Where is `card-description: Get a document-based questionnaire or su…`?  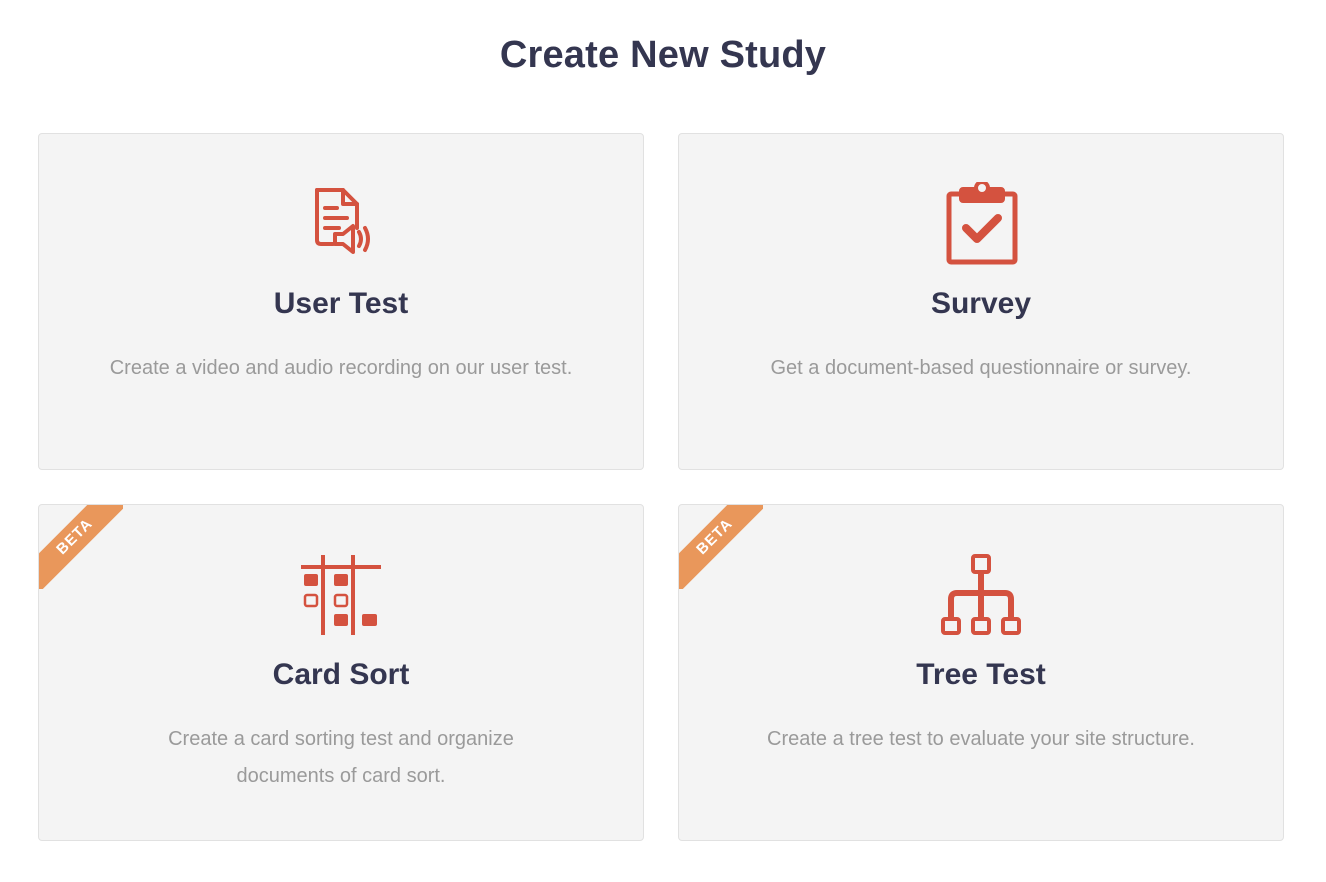 card-description: Get a document-based questionnaire or su… is located at coordinates (981, 368).